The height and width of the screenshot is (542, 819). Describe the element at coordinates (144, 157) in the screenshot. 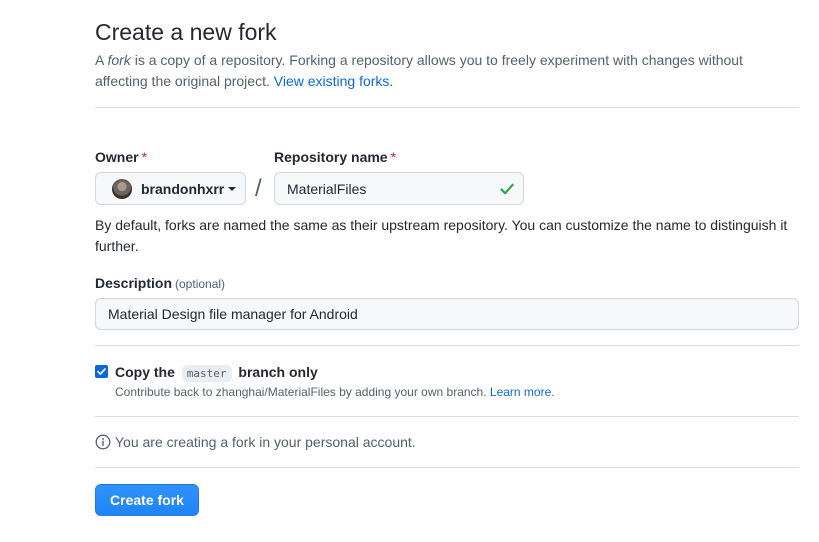

I see `owner-required-mark: *` at that location.